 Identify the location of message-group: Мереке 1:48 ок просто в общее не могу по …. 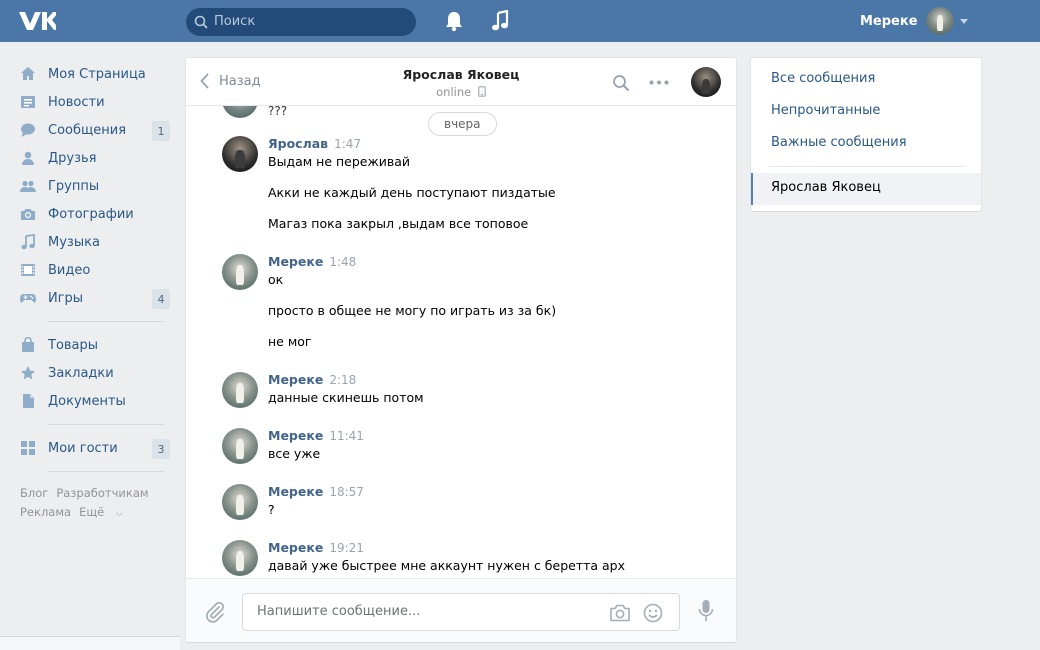
(462, 304).